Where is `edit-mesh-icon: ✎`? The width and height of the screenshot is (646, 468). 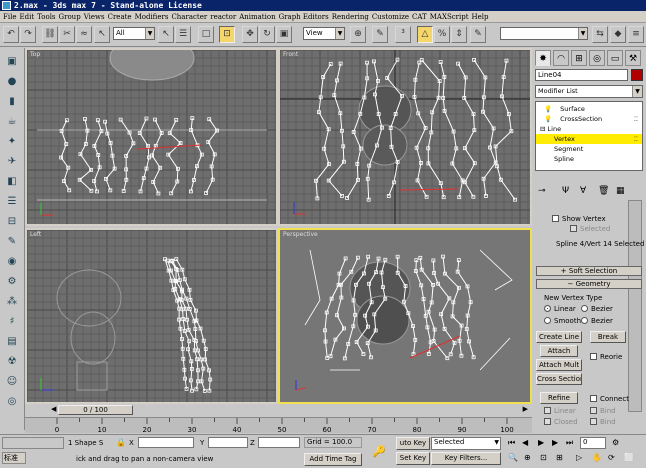
edit-mesh-icon: ✎ is located at coordinates (12, 242).